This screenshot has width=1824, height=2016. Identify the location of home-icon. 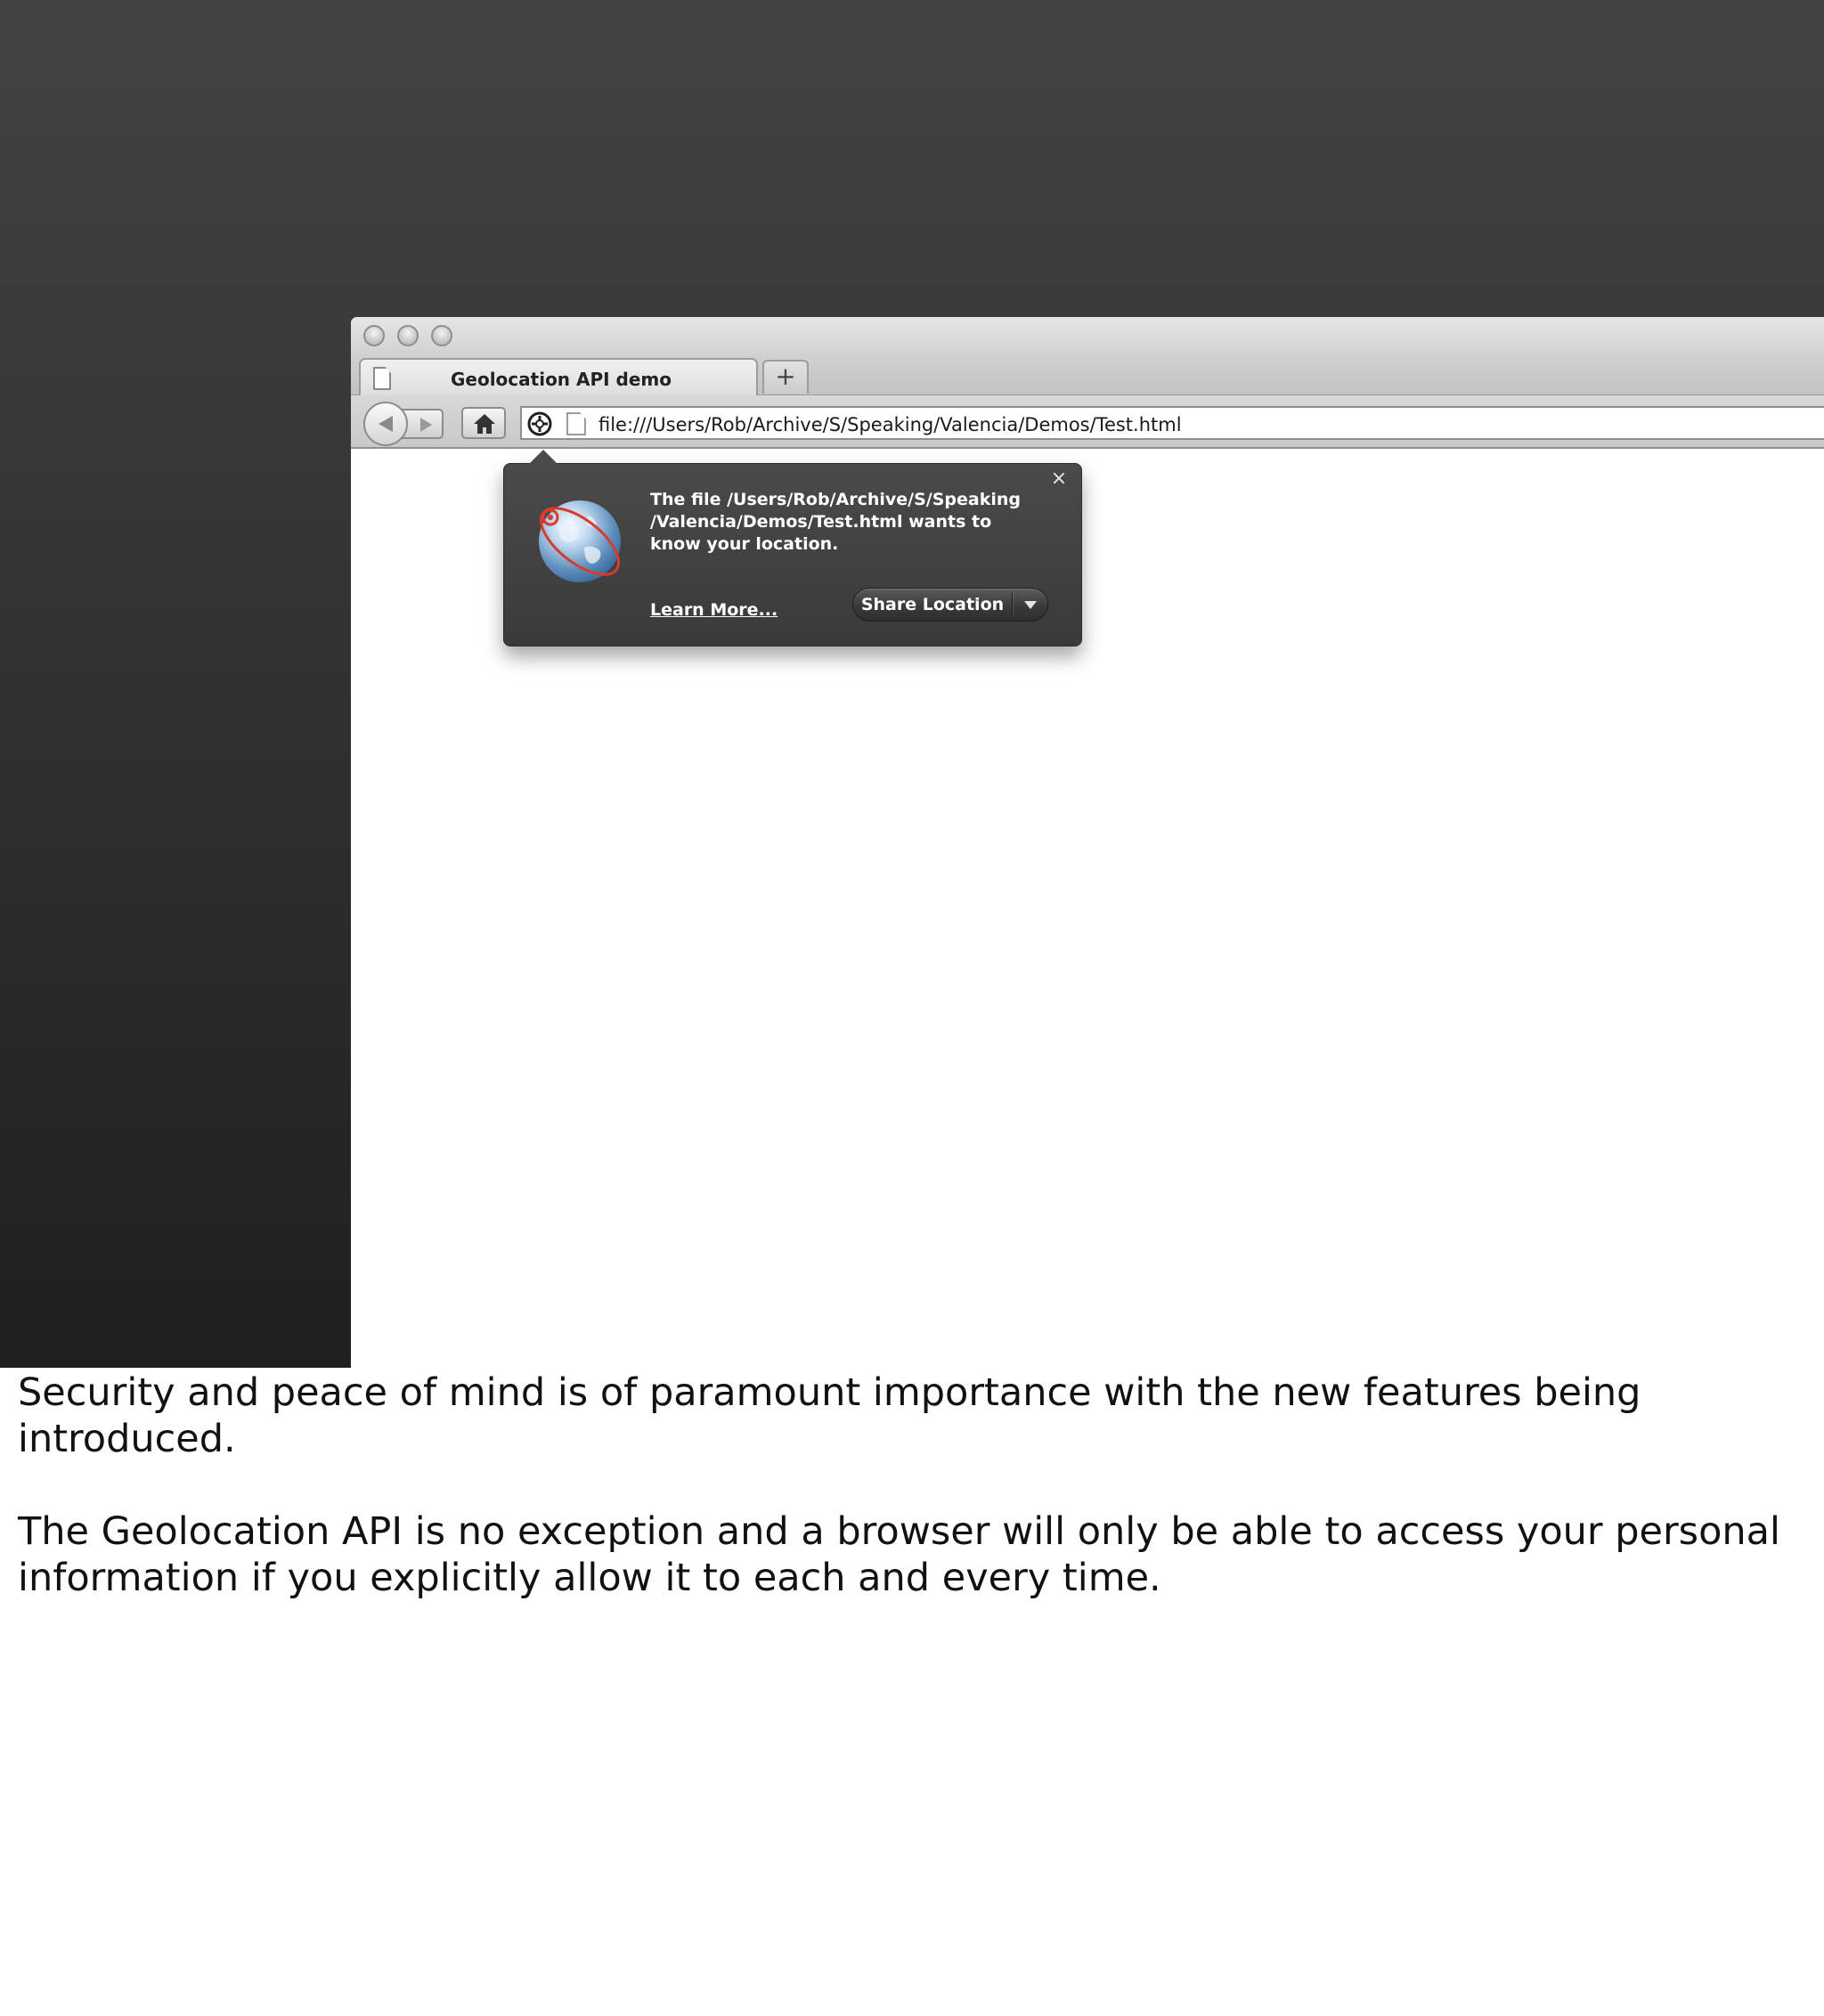
(484, 424).